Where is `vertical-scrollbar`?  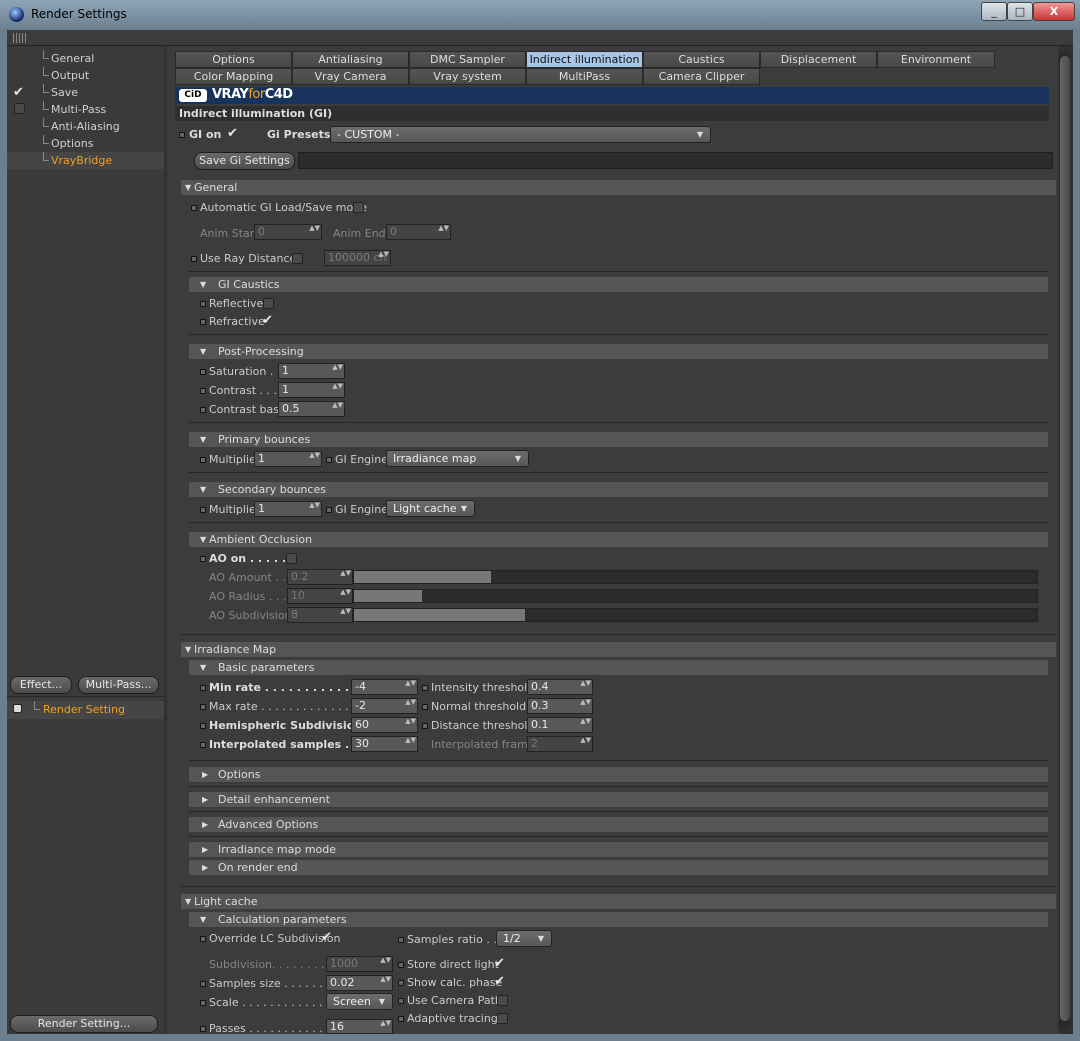 vertical-scrollbar is located at coordinates (1065, 541).